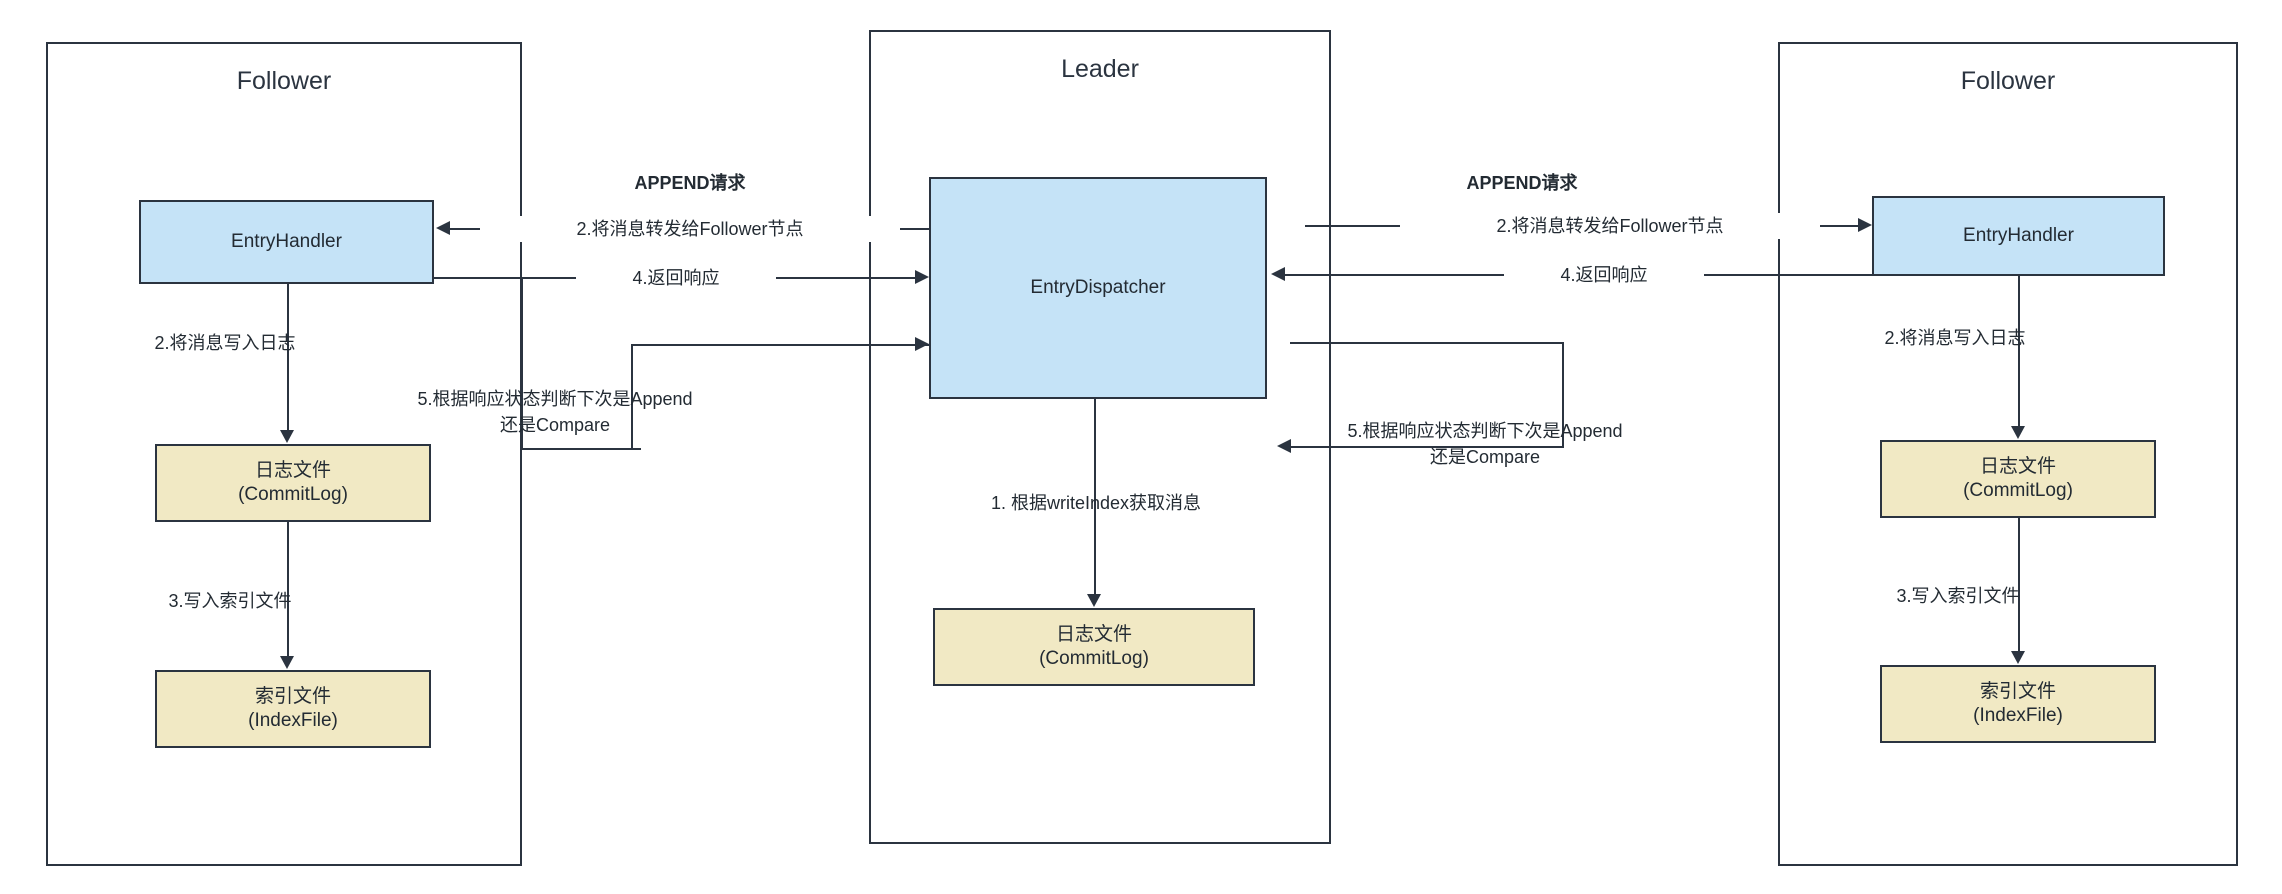 The width and height of the screenshot is (2282, 894). Describe the element at coordinates (1604, 275) in the screenshot. I see `label-response-right: 4.返回响应` at that location.